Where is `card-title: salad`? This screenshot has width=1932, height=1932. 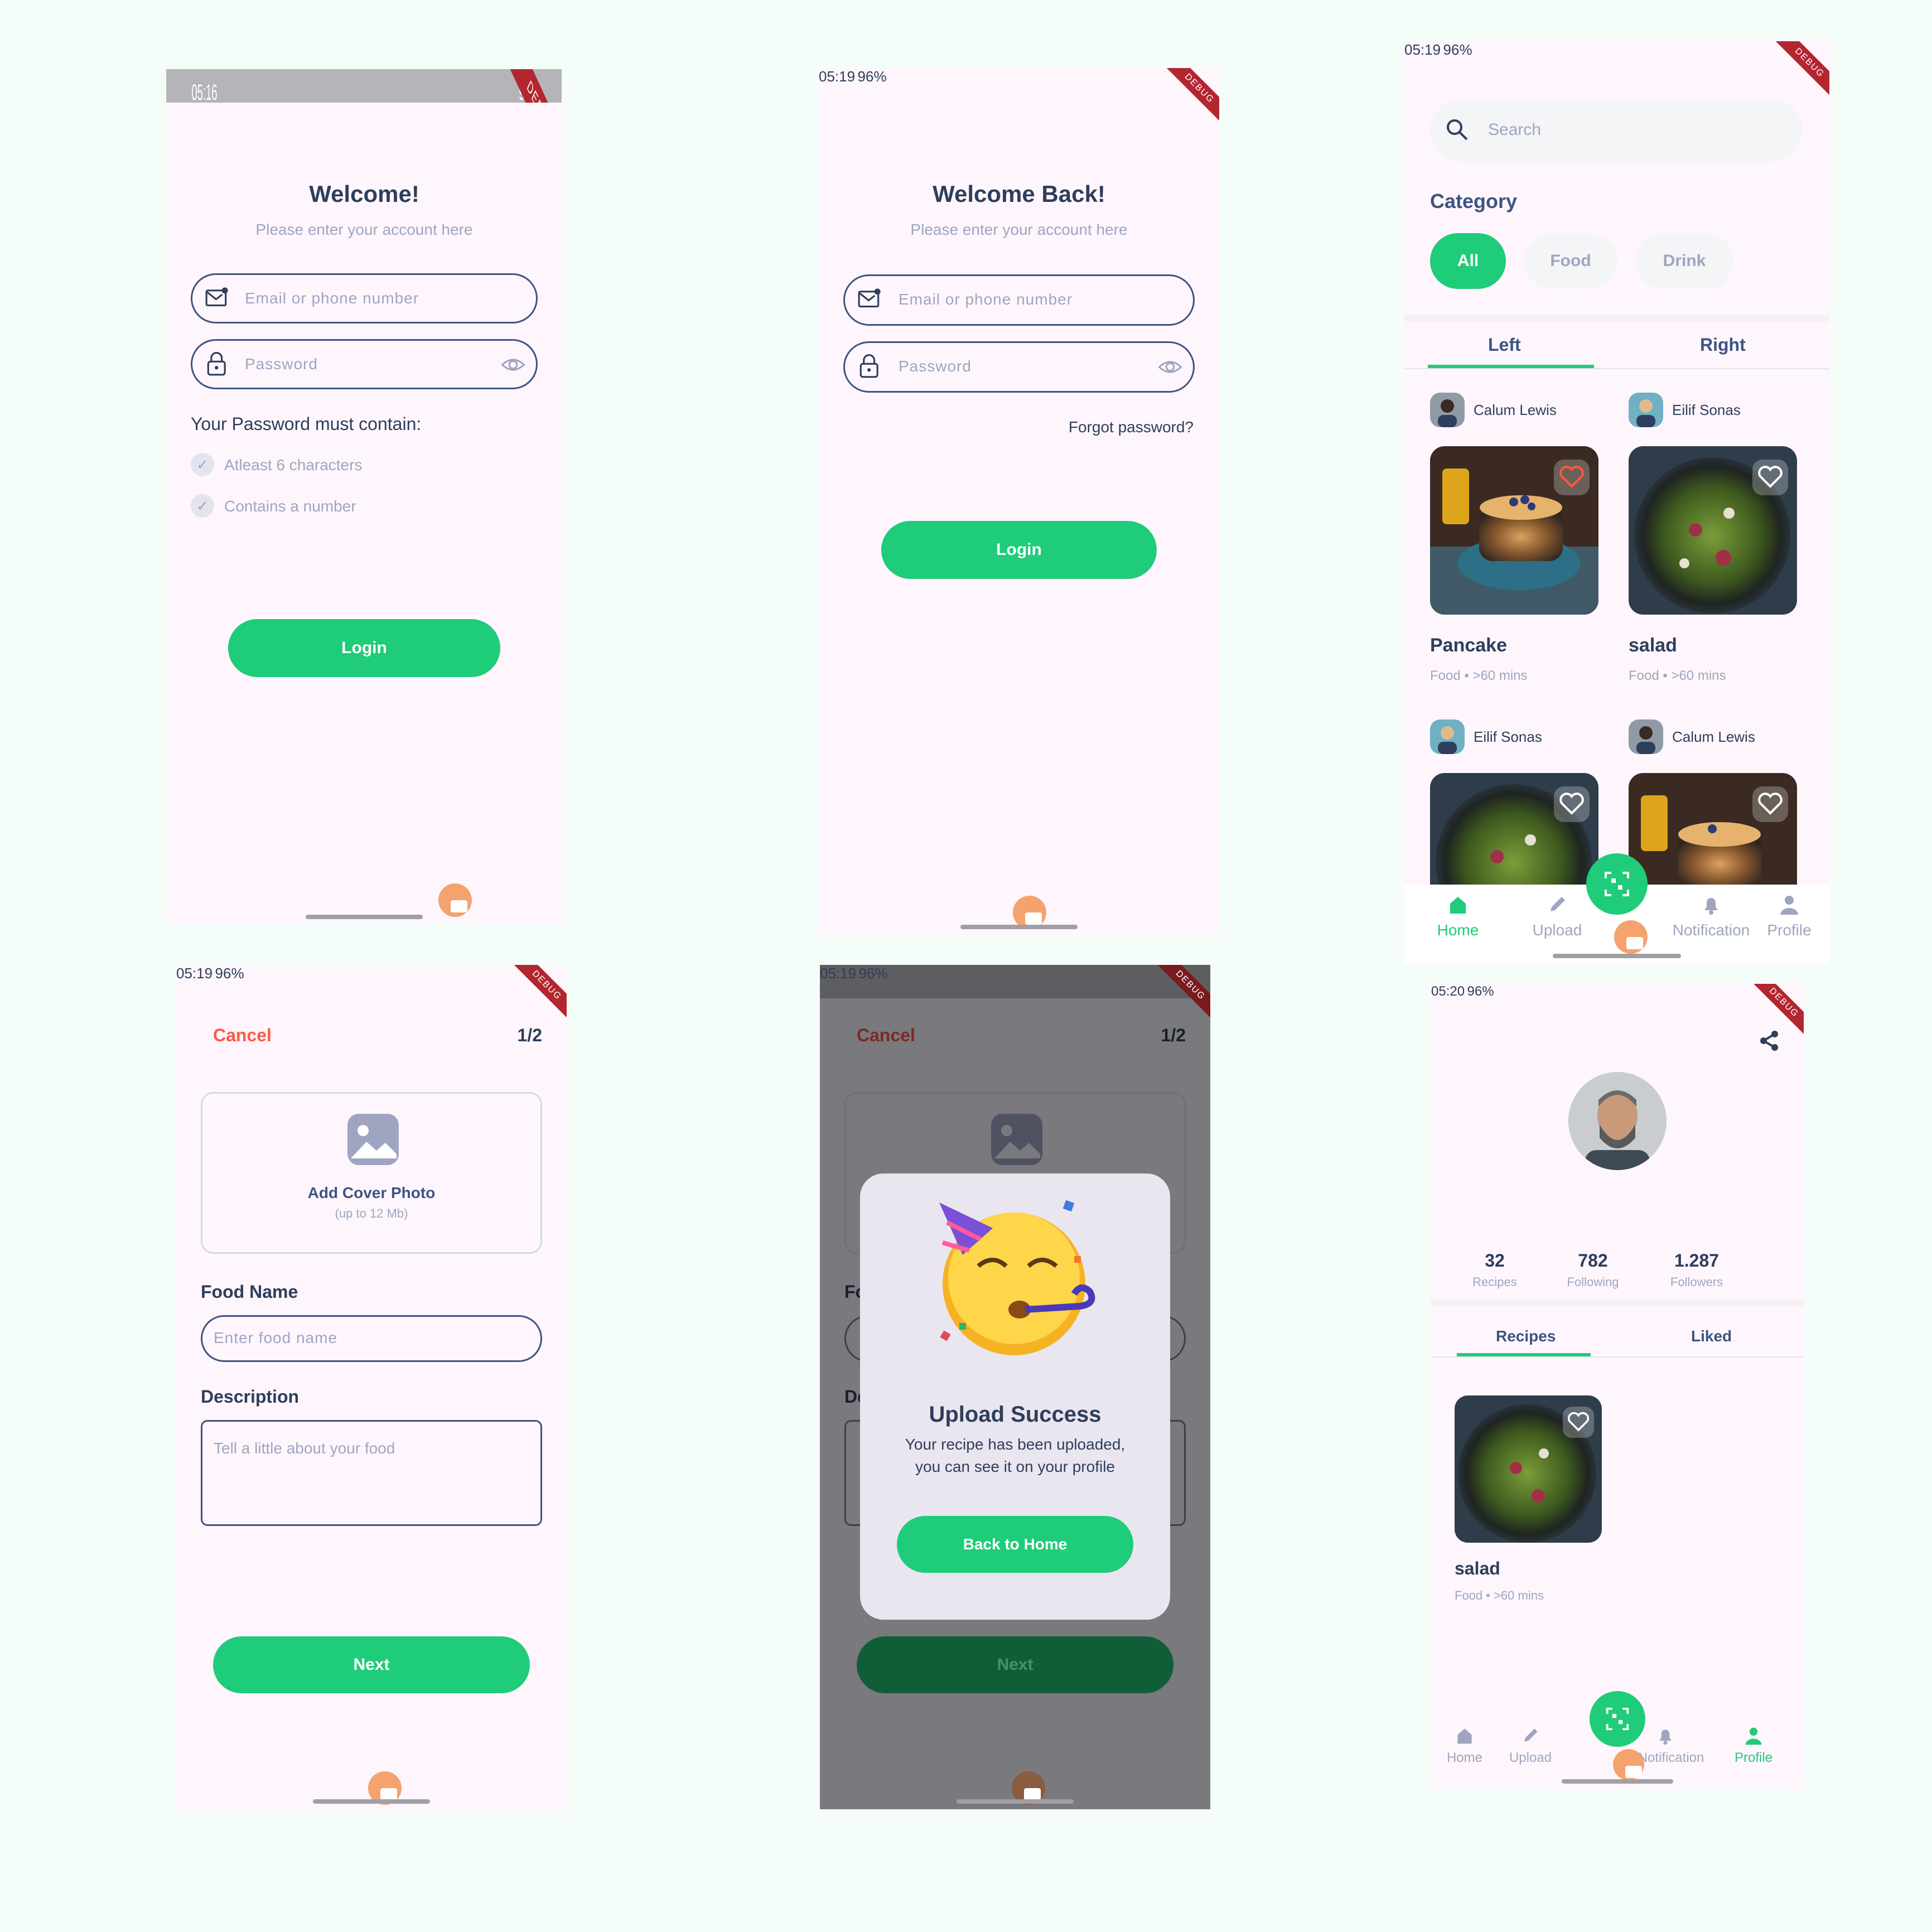 card-title: salad is located at coordinates (1477, 1568).